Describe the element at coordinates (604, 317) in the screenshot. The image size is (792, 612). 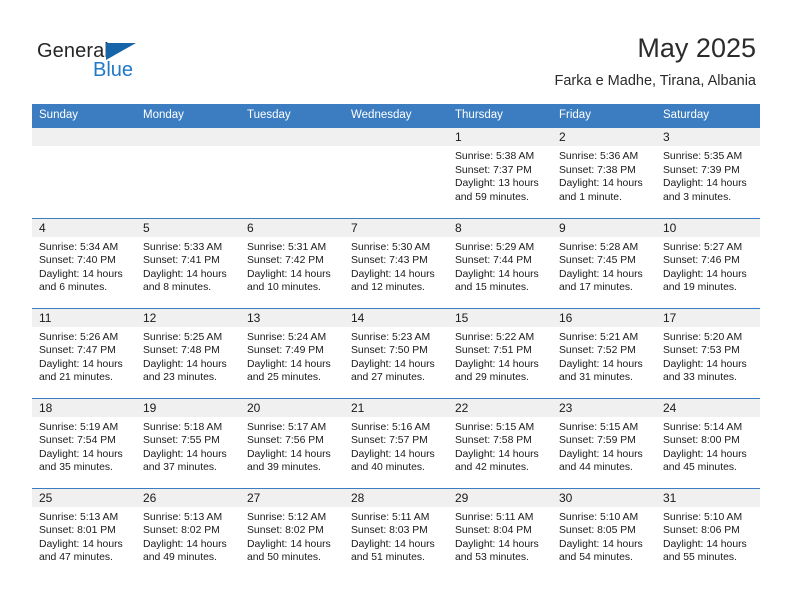
I see `day-number: 16` at that location.